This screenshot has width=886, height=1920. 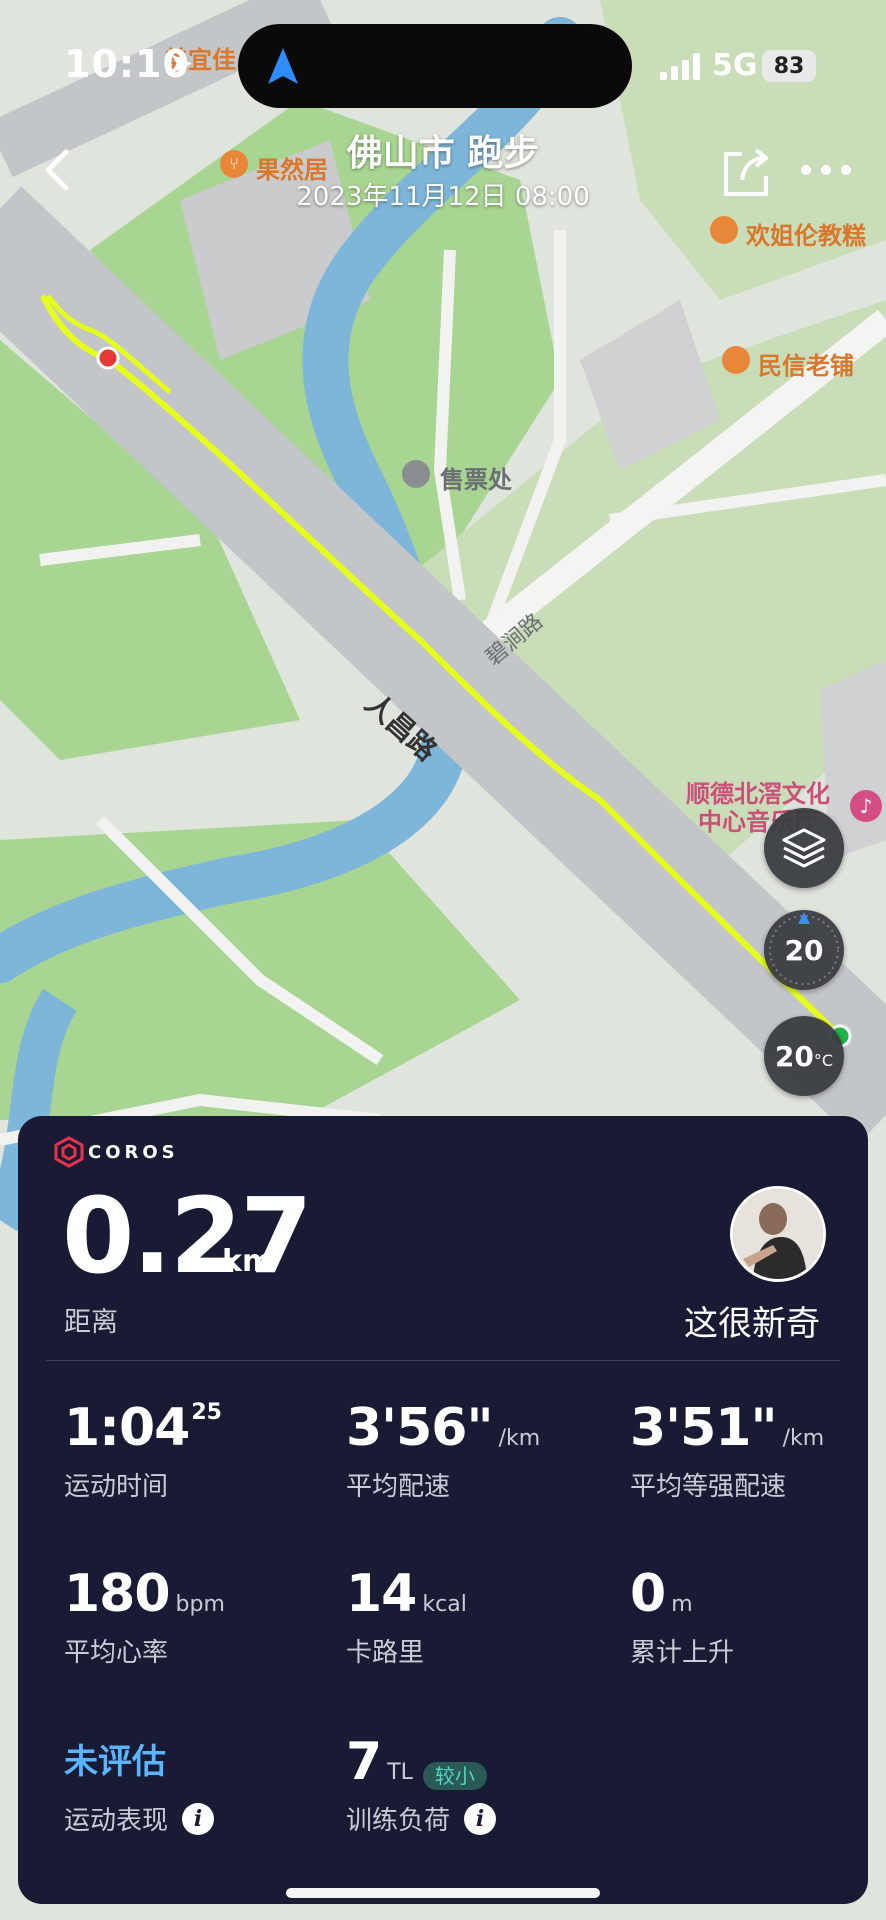 What do you see at coordinates (454, 1776) in the screenshot?
I see `training-load-tag: 较小` at bounding box center [454, 1776].